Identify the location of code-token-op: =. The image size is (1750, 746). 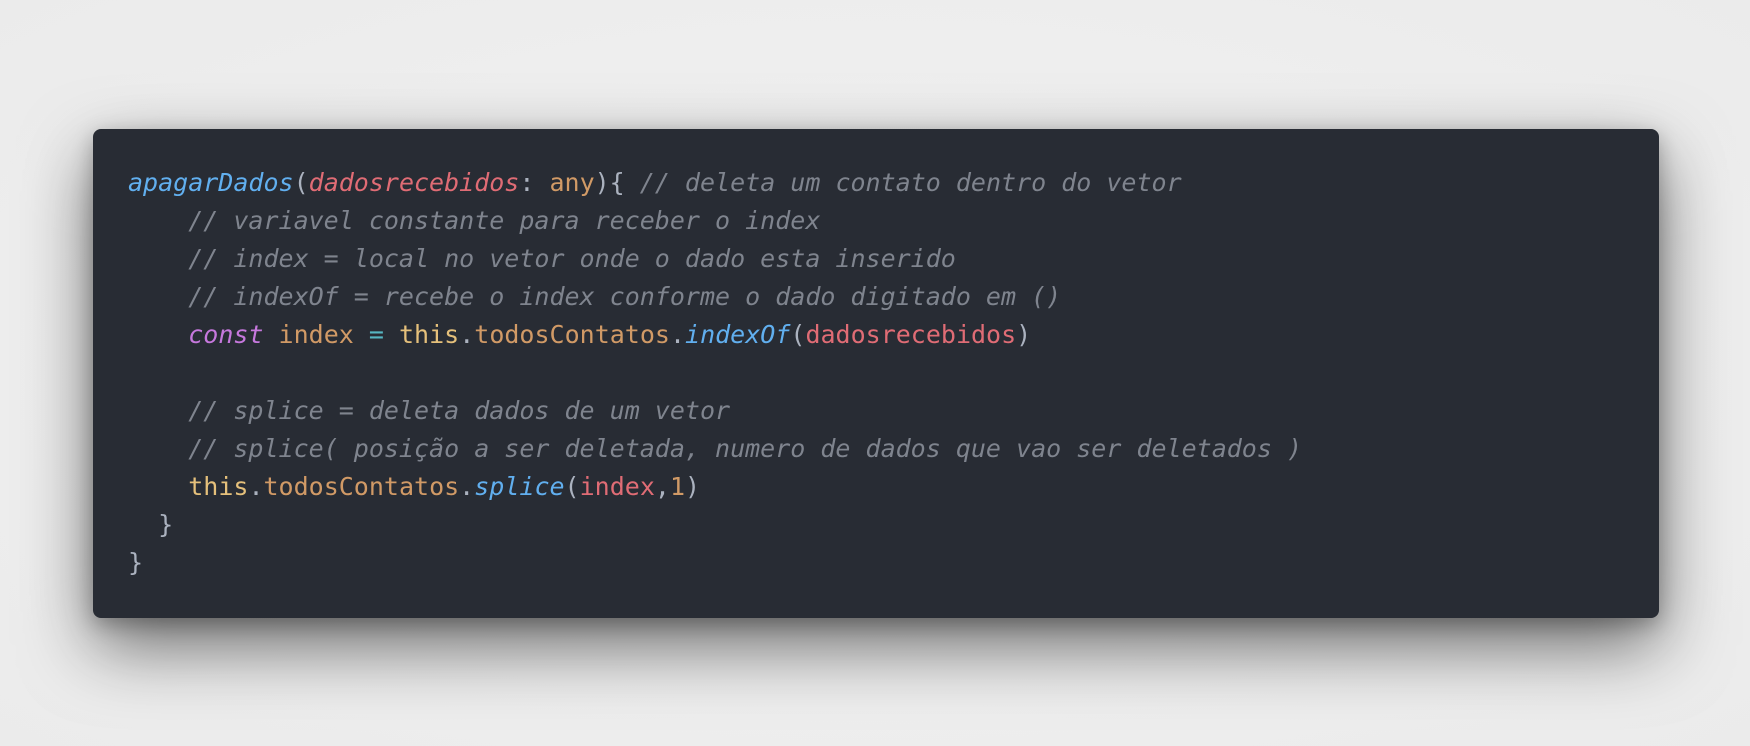
(376, 334).